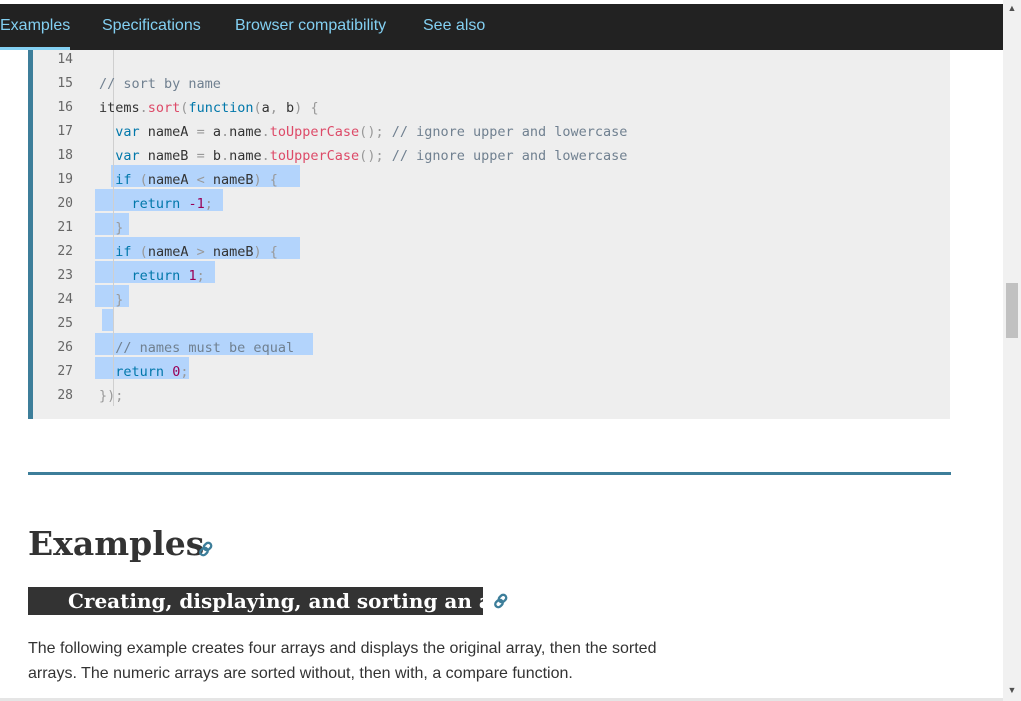  I want to click on line-number: 21, so click(65, 227).